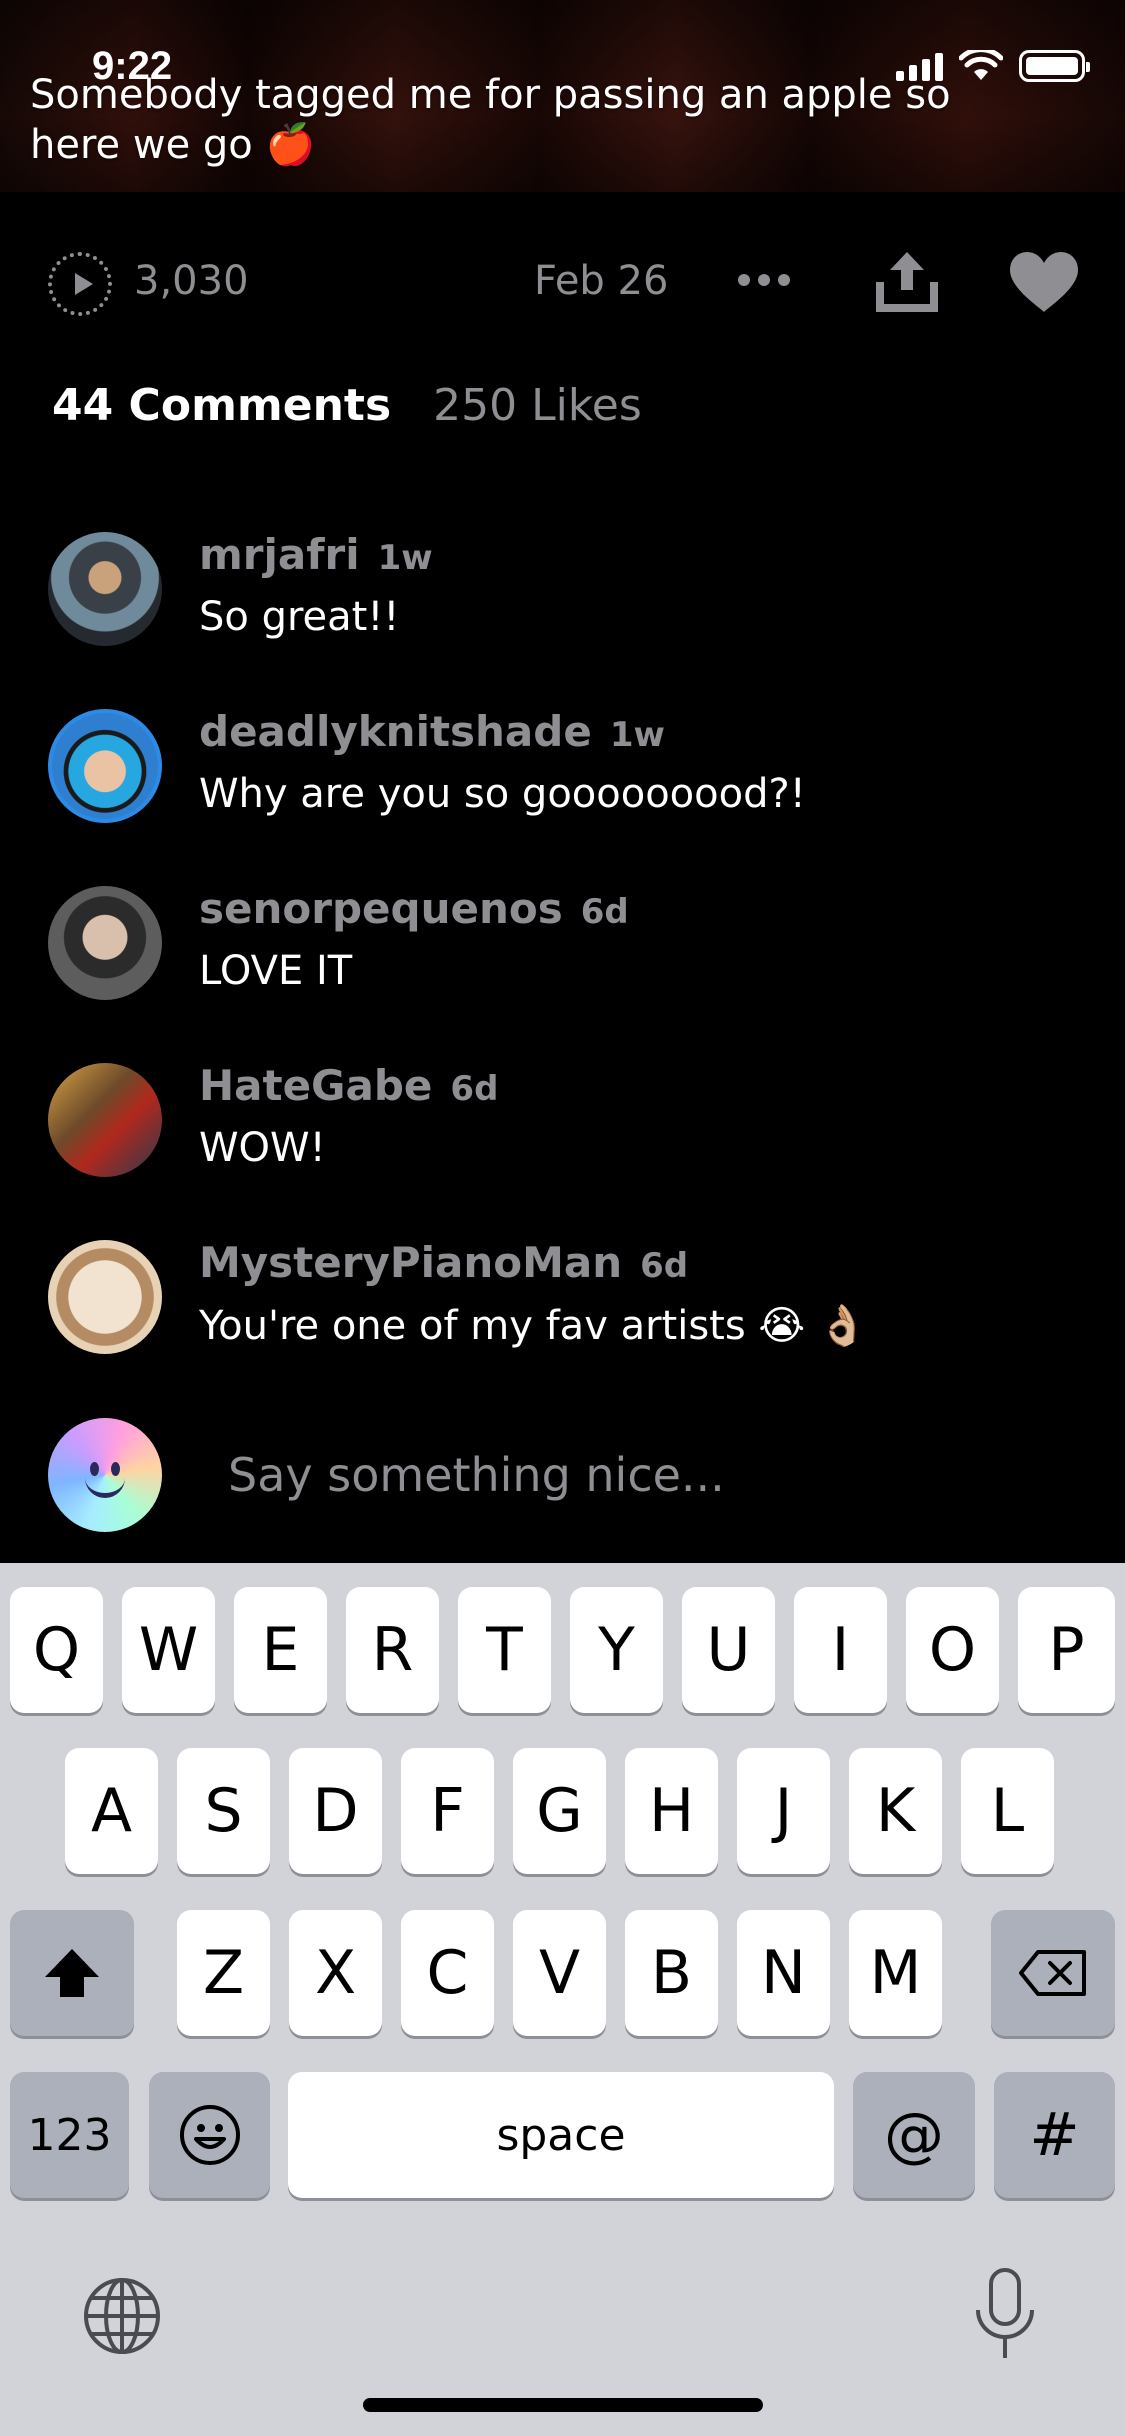  Describe the element at coordinates (561, 2135) in the screenshot. I see `space-key: space` at that location.